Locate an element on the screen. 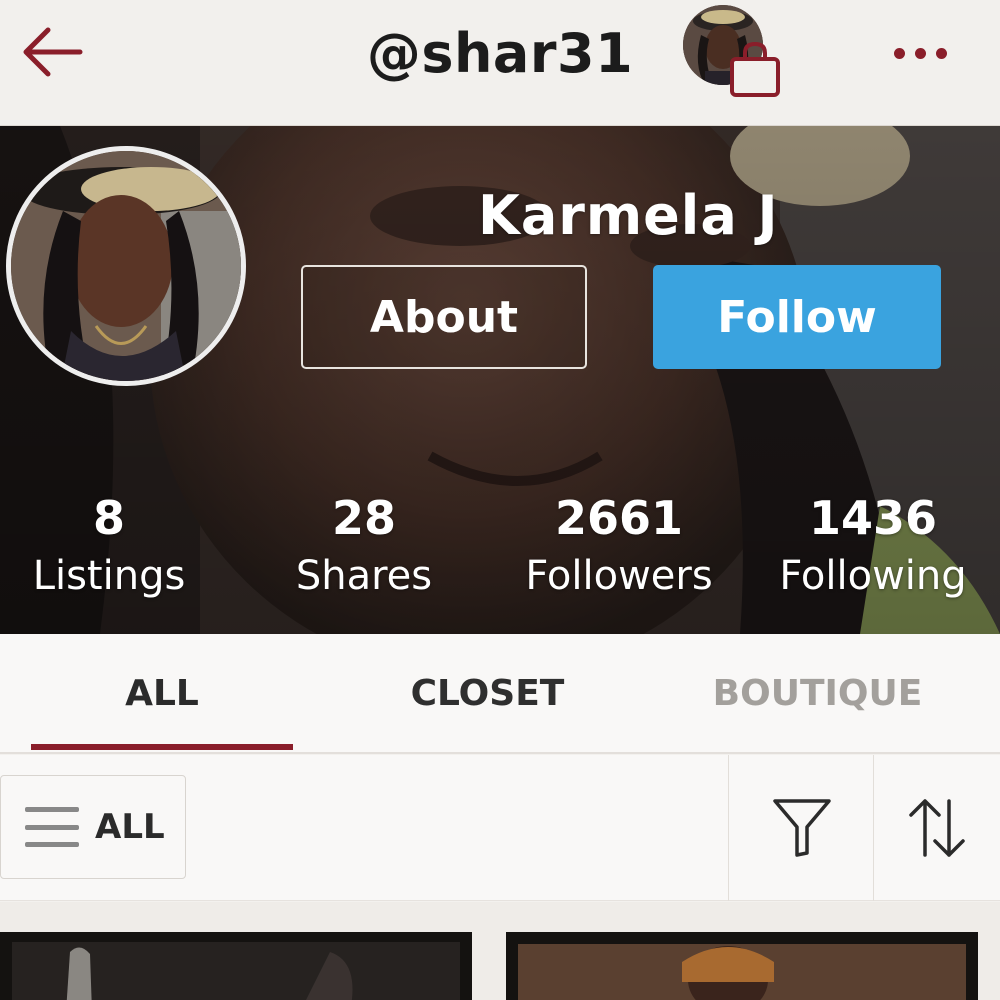  menu-lines-icon is located at coordinates (52, 827).